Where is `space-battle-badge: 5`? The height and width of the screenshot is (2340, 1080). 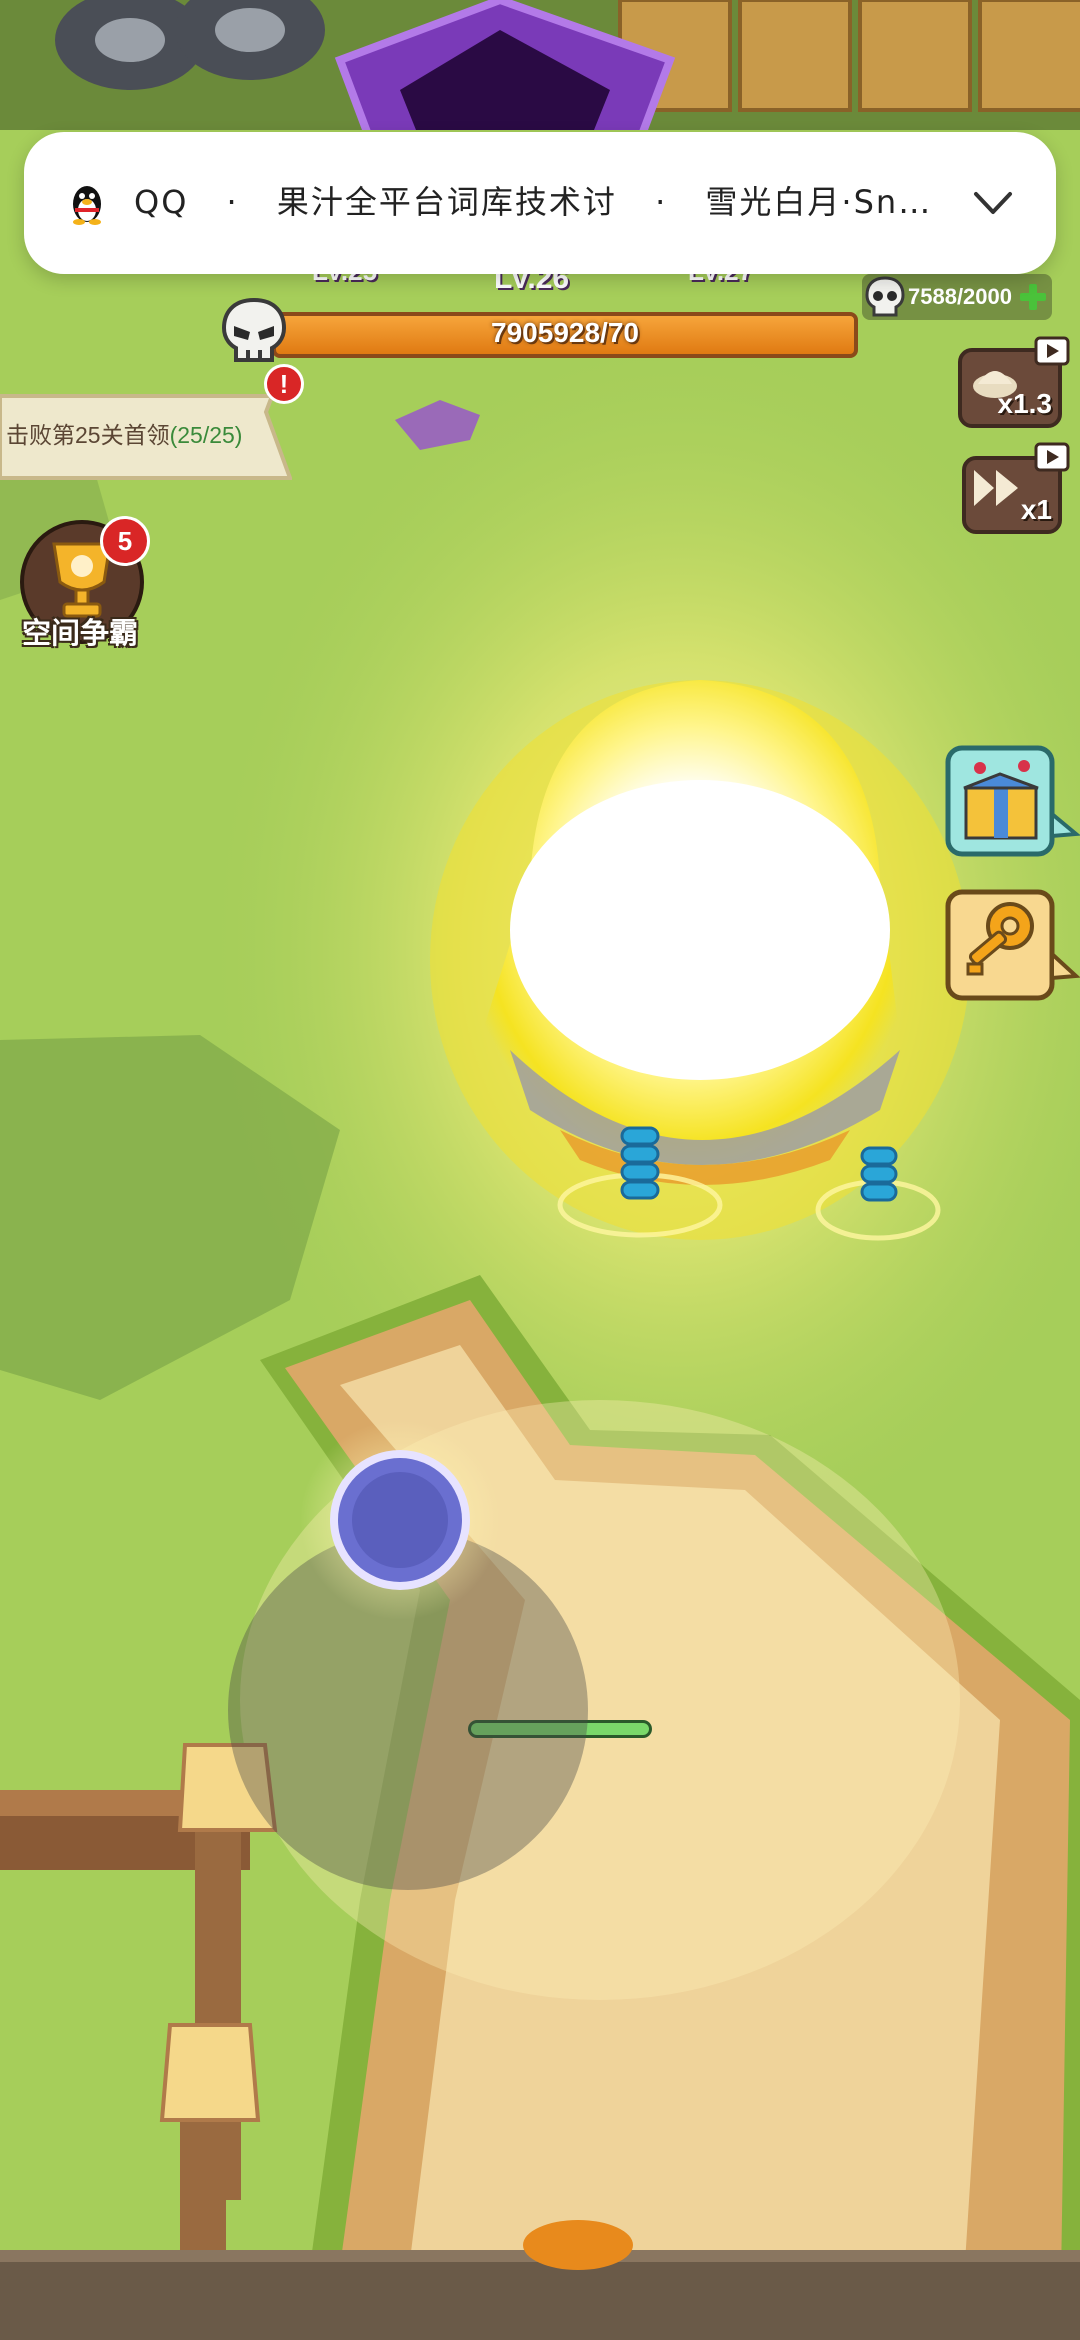
space-battle-badge: 5 is located at coordinates (125, 541).